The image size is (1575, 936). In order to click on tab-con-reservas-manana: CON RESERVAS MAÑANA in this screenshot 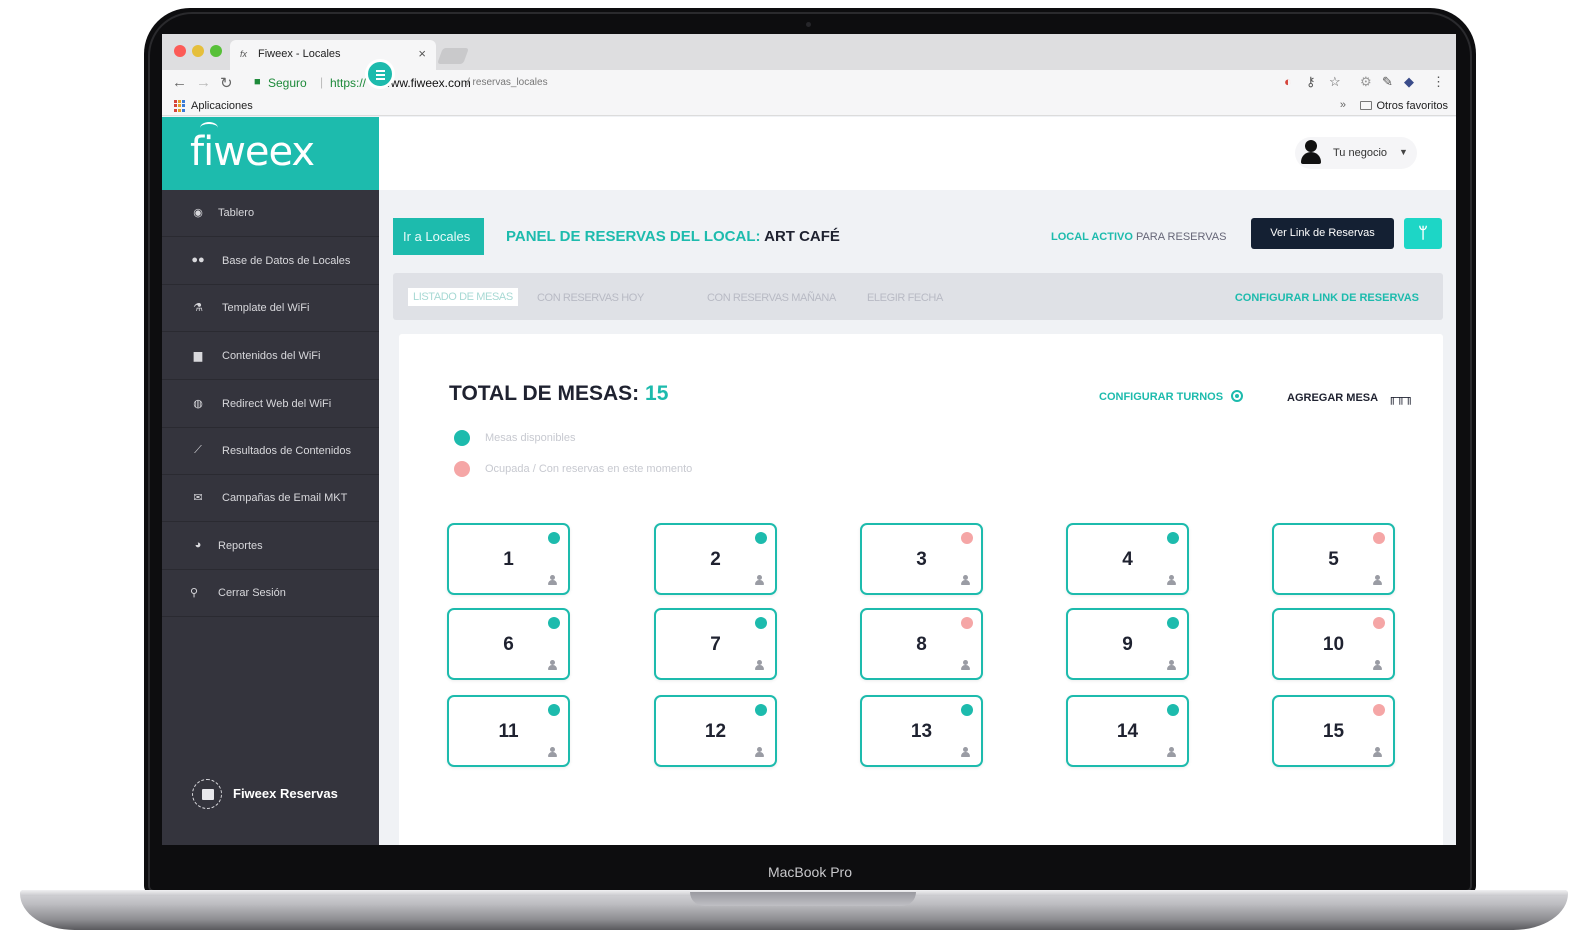, I will do `click(771, 298)`.